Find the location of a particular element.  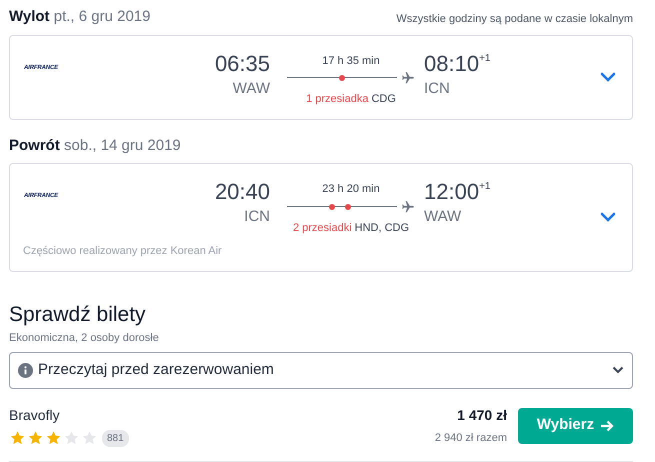

section-heading: Wylot pt., 6 gru 2019 is located at coordinates (79, 17).